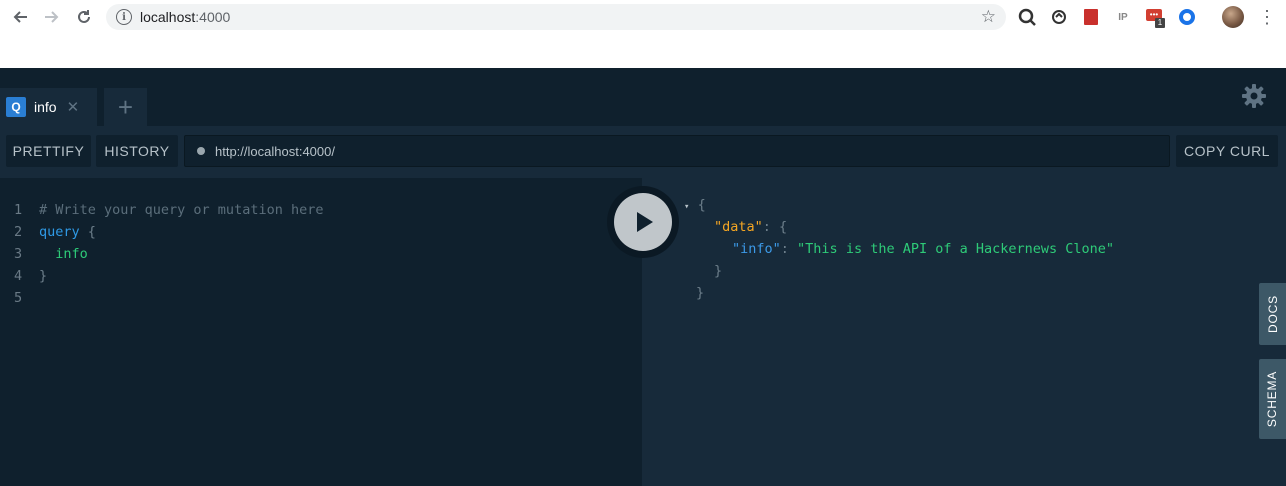 This screenshot has height=486, width=1286. What do you see at coordinates (18, 210) in the screenshot?
I see `line-number: 1` at bounding box center [18, 210].